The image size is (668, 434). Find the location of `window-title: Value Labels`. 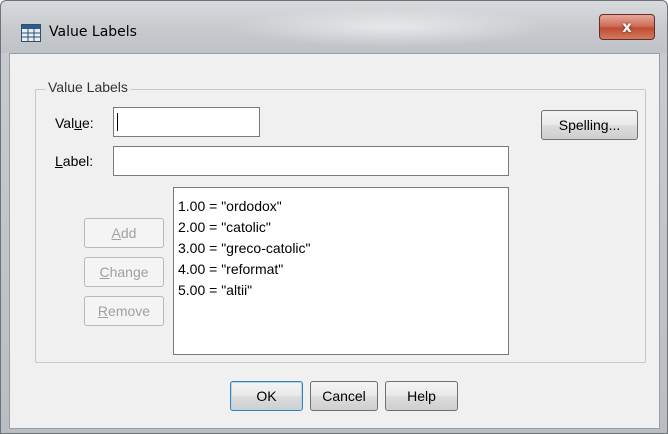

window-title: Value Labels is located at coordinates (93, 32).